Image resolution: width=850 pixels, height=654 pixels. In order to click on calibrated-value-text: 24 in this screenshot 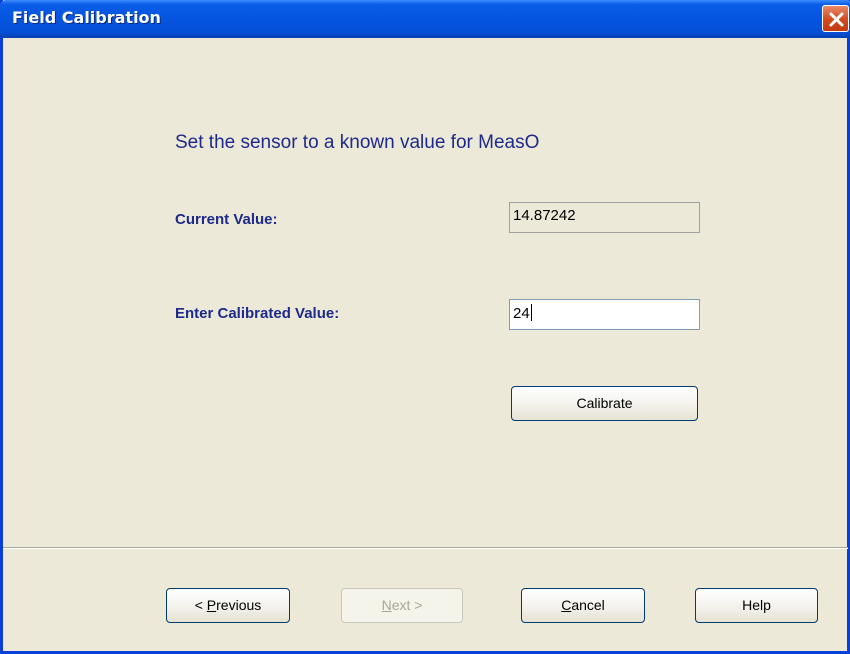, I will do `click(521, 313)`.